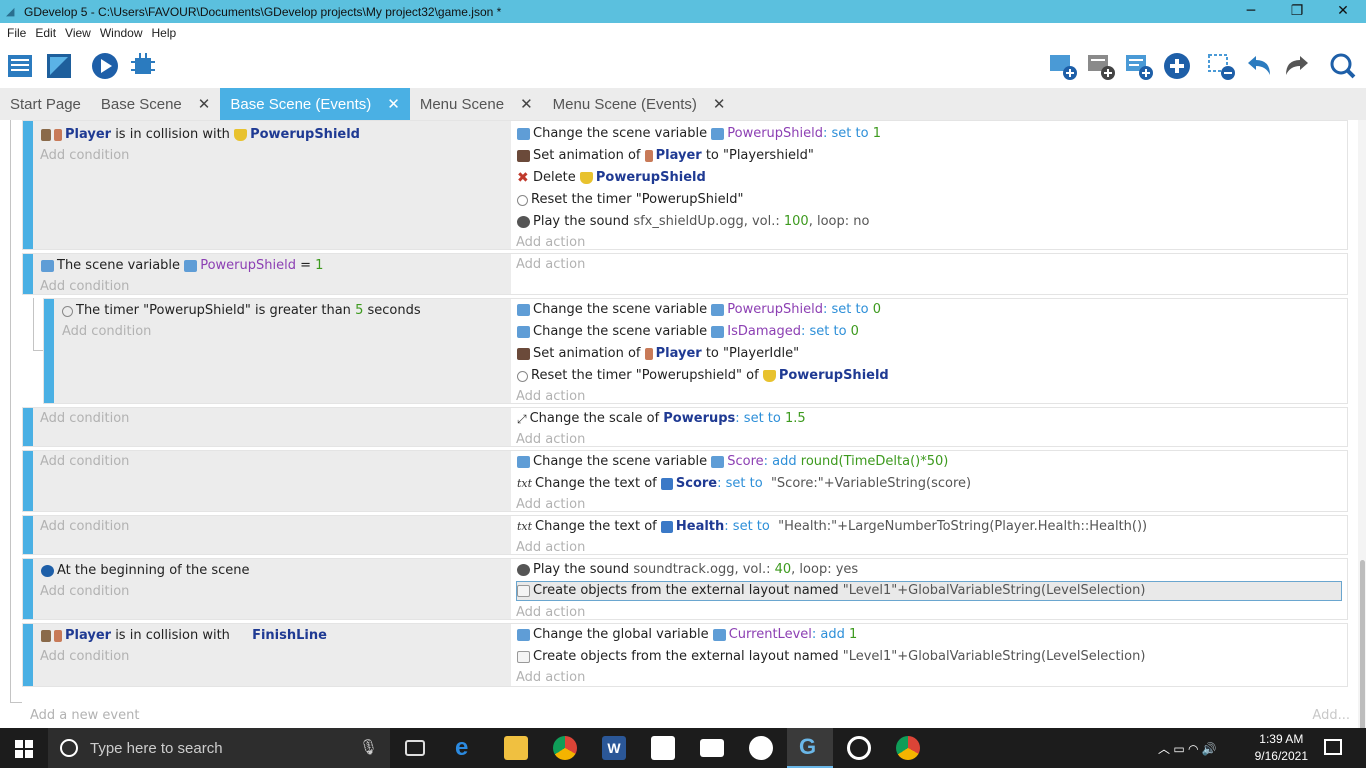 This screenshot has width=1366, height=768. I want to click on add-comment-icon, so click(1139, 66).